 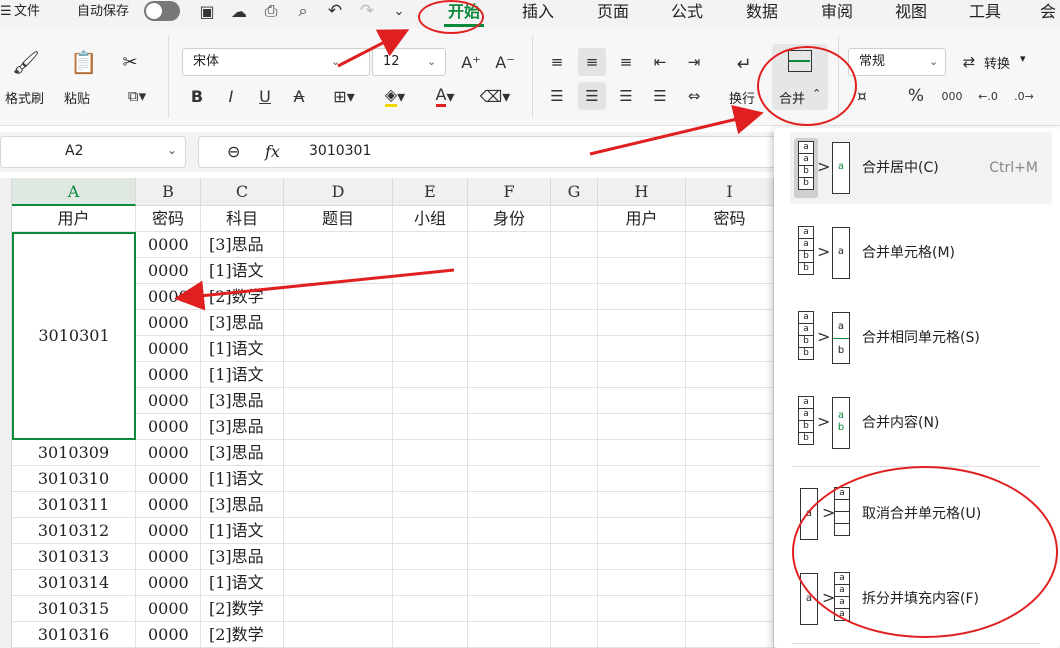 What do you see at coordinates (897, 62) in the screenshot?
I see `number-format-select: 常规 ⌄` at bounding box center [897, 62].